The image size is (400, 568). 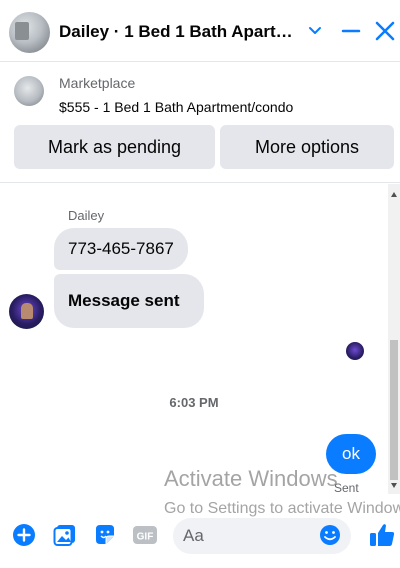 What do you see at coordinates (29, 91) in the screenshot?
I see `listing-thumbnail` at bounding box center [29, 91].